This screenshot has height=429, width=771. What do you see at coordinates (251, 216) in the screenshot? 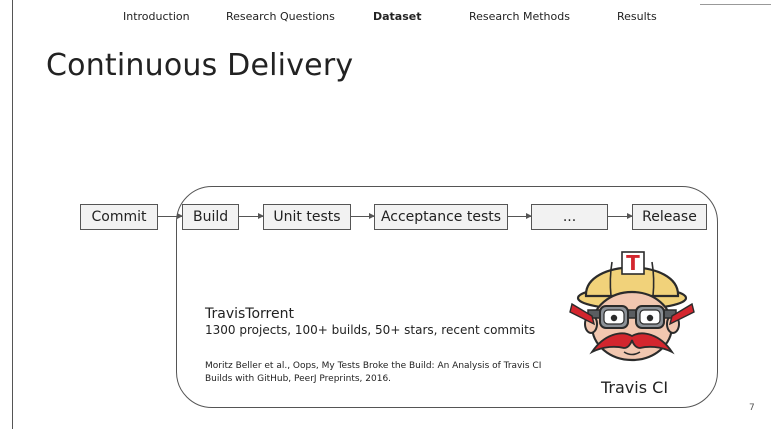
I see `arrow-build-unit-tests` at bounding box center [251, 216].